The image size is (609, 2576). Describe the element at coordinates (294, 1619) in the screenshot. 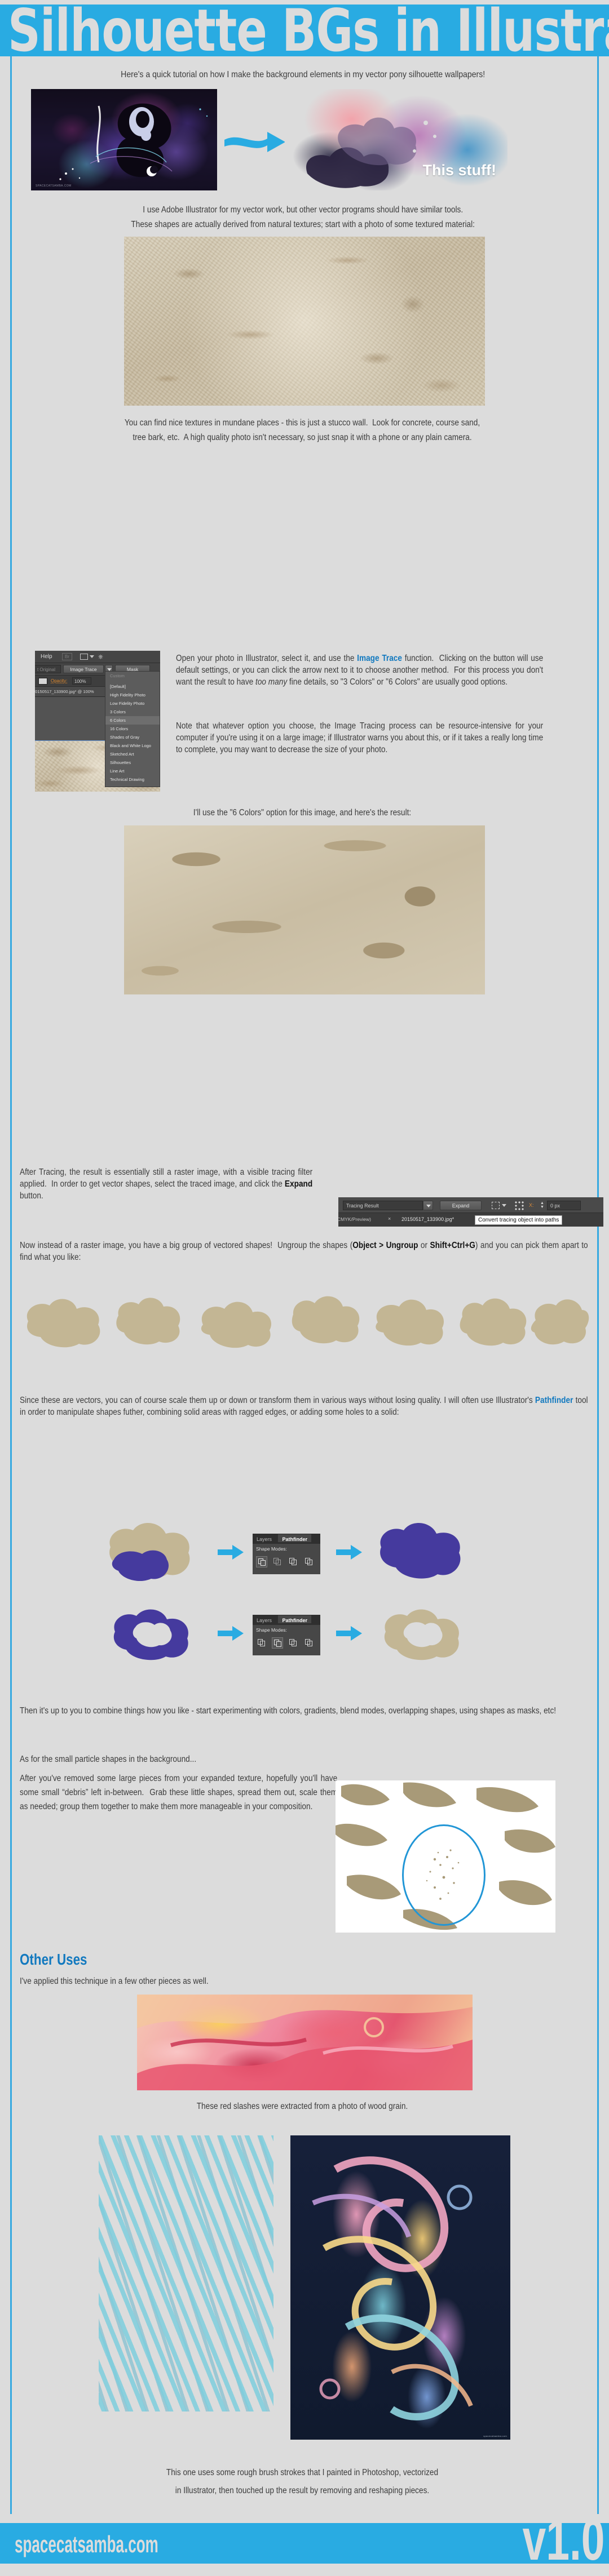

I see `tab-pathfinder-2: Pathfinder` at that location.